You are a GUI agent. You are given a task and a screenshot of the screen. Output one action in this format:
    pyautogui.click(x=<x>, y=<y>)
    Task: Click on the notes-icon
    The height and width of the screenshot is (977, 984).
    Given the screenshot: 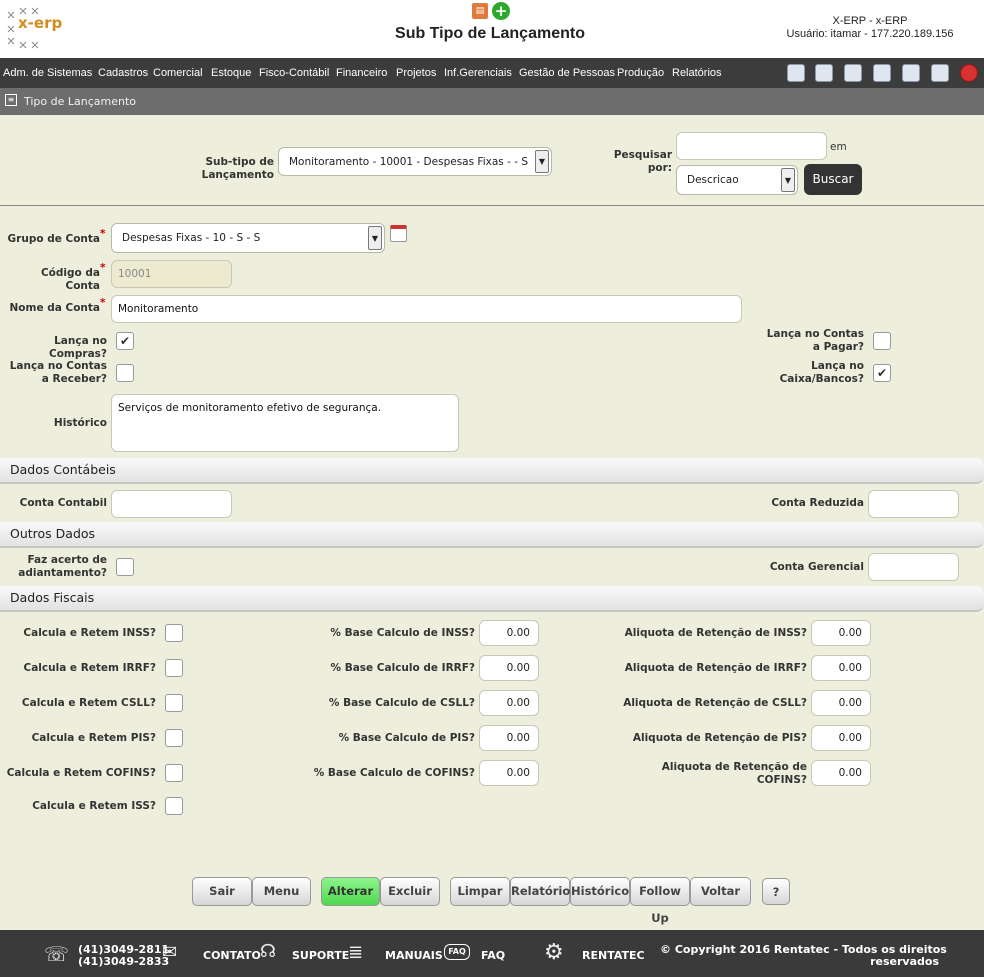 What is the action you would take?
    pyautogui.click(x=911, y=73)
    